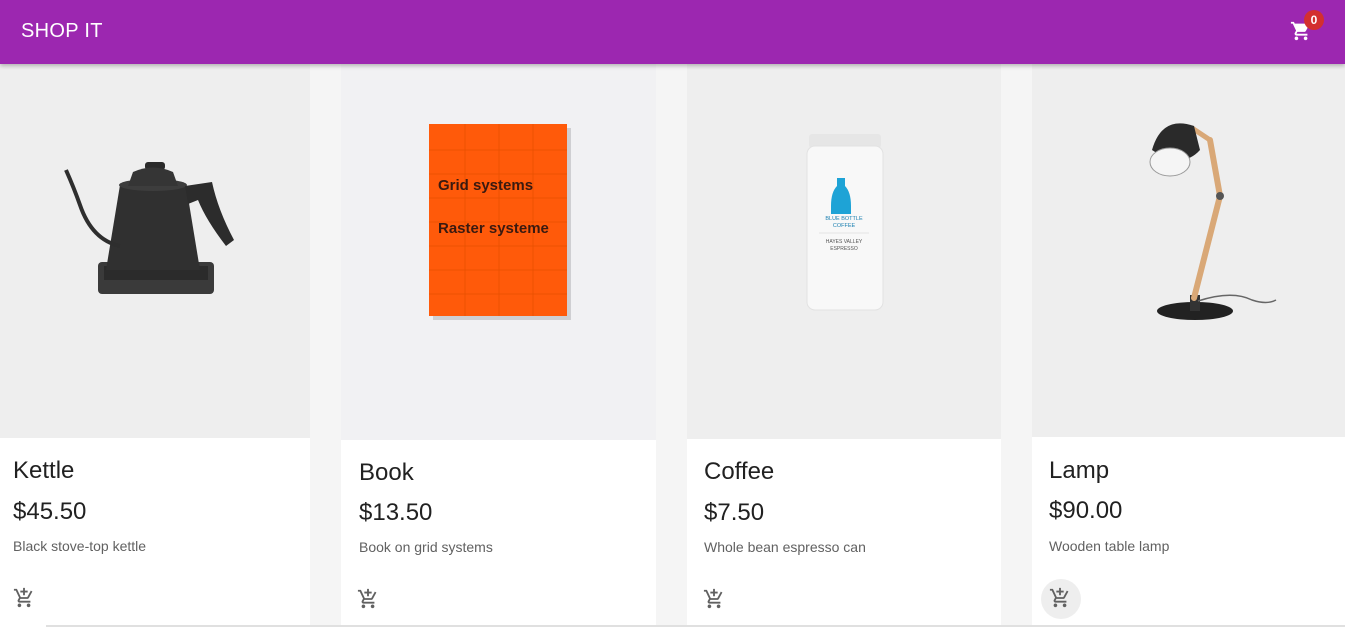 The height and width of the screenshot is (627, 1345). Describe the element at coordinates (739, 472) in the screenshot. I see `product-name: Coffee` at that location.